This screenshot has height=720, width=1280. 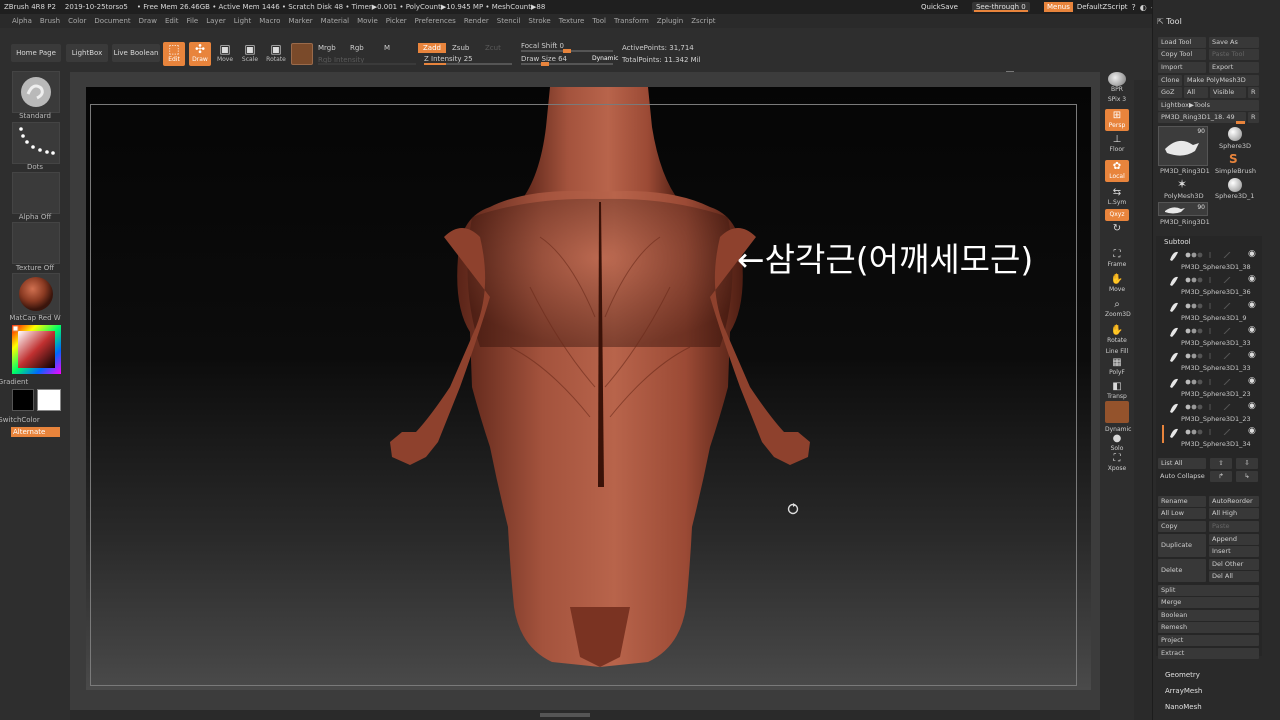 I want to click on subtool-scrollbar, so click(x=1163, y=434).